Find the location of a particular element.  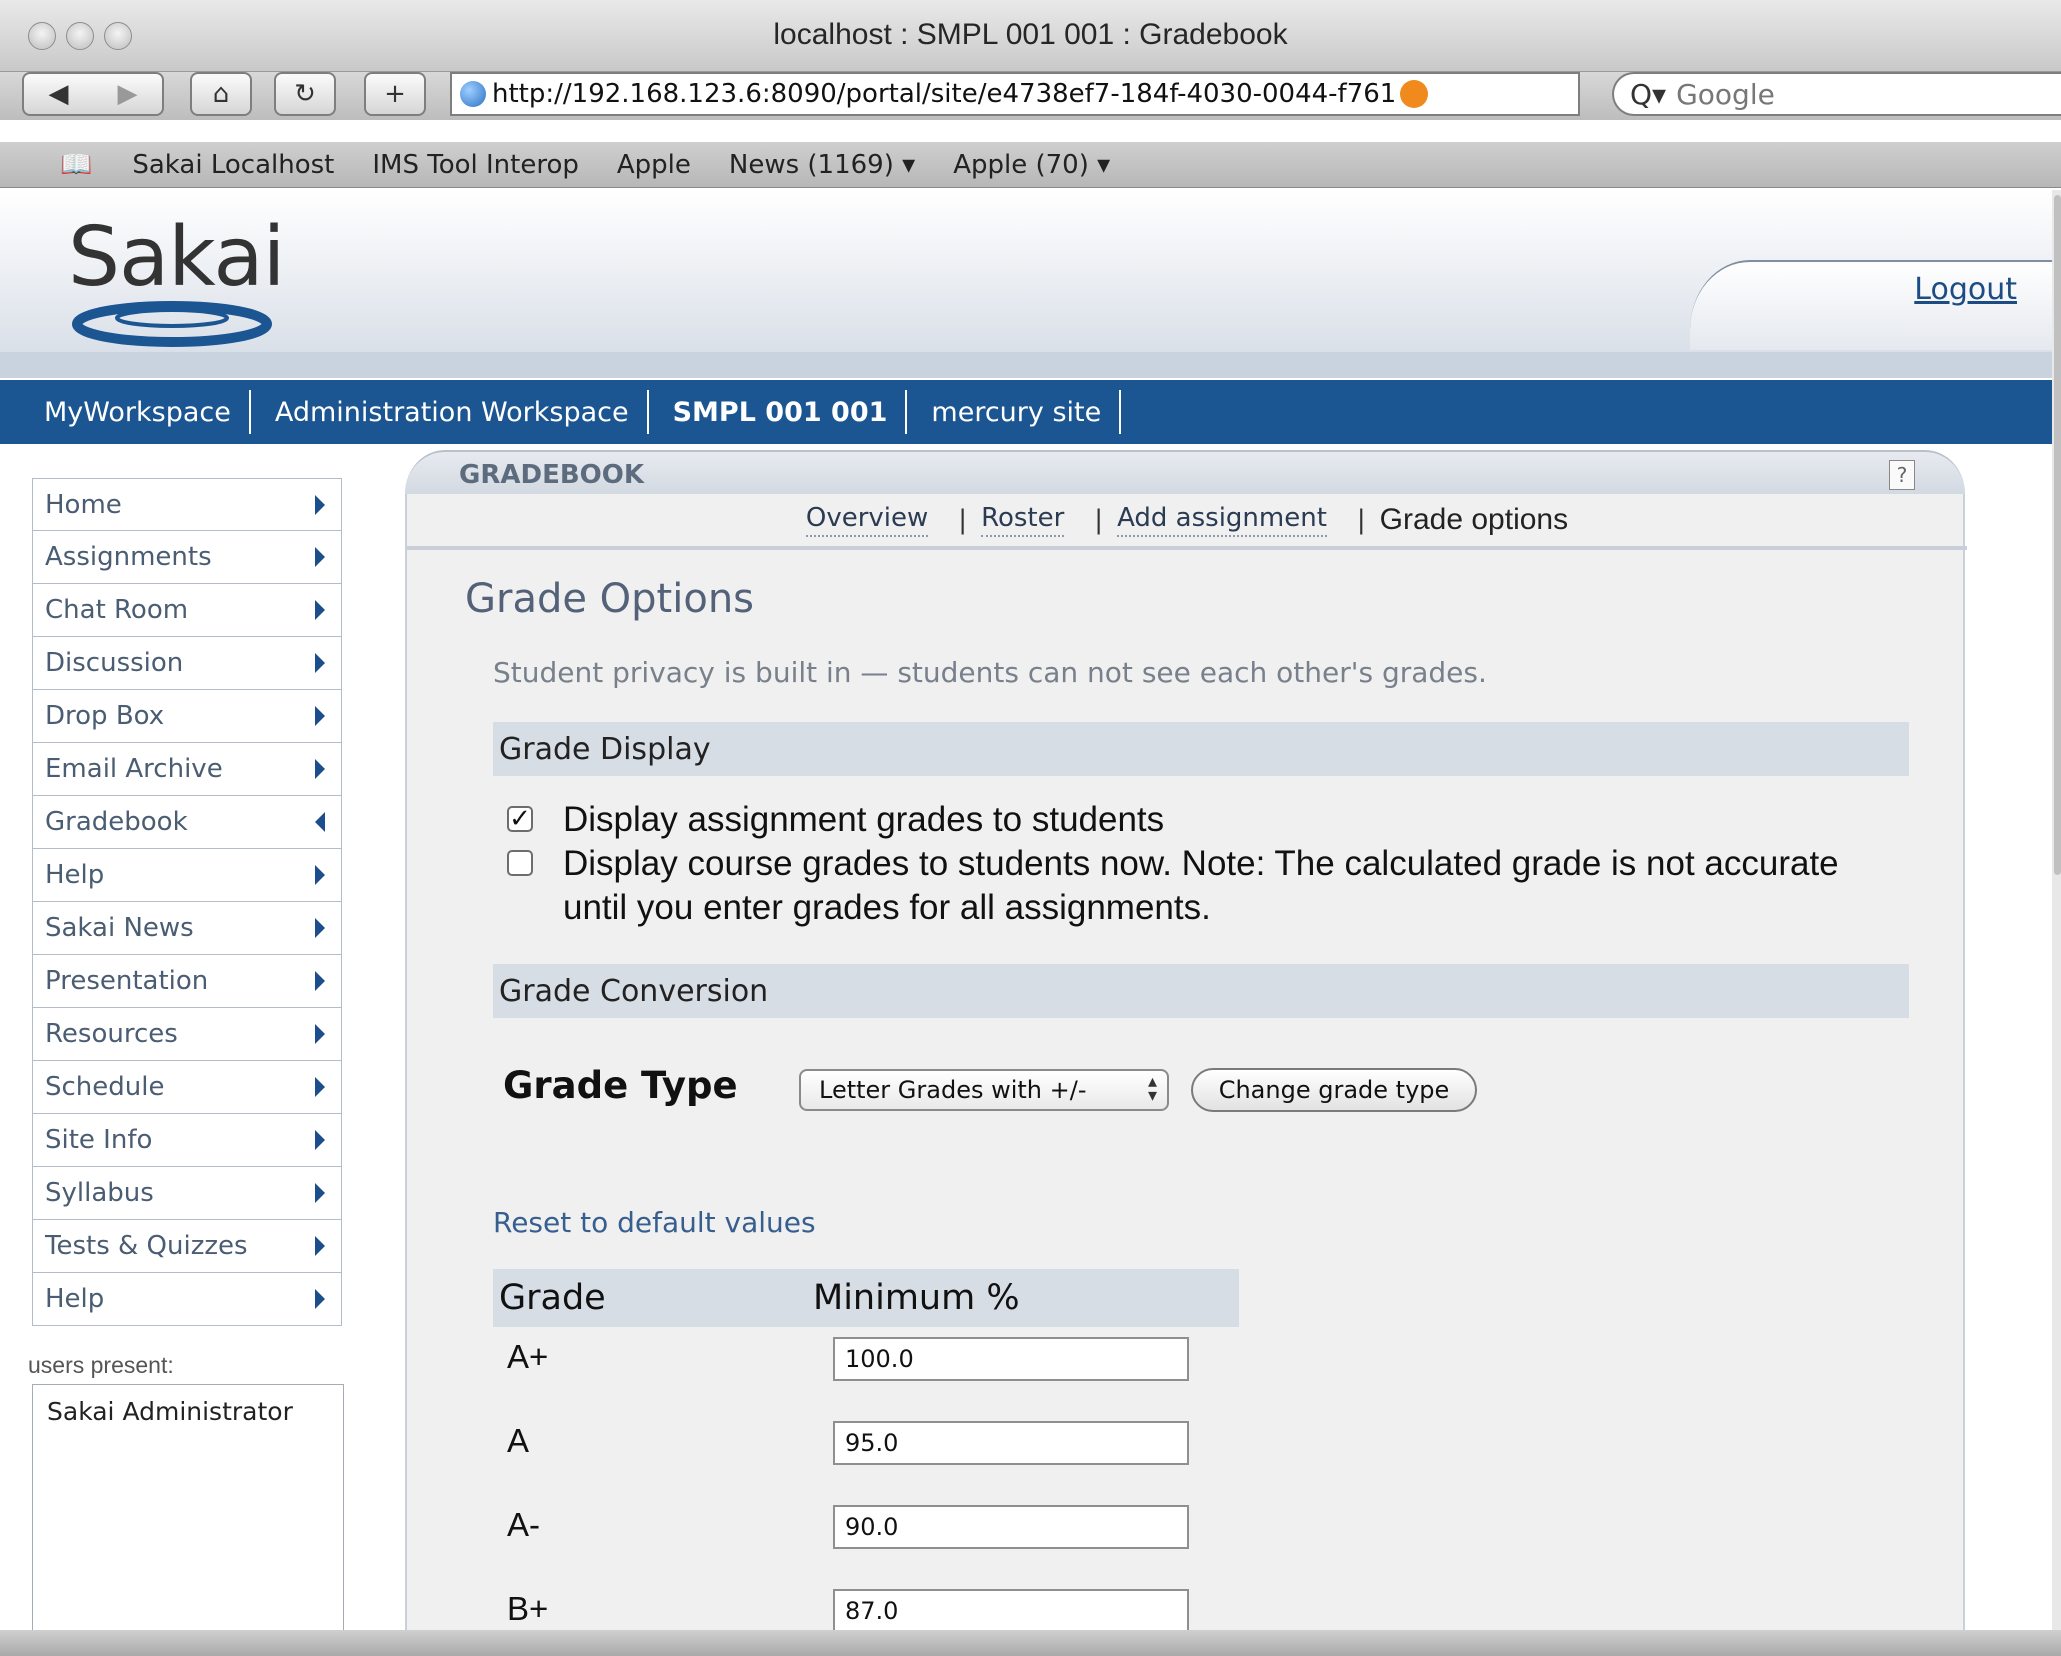

tool-menu-item-schedule: Schedule is located at coordinates (187, 1087).